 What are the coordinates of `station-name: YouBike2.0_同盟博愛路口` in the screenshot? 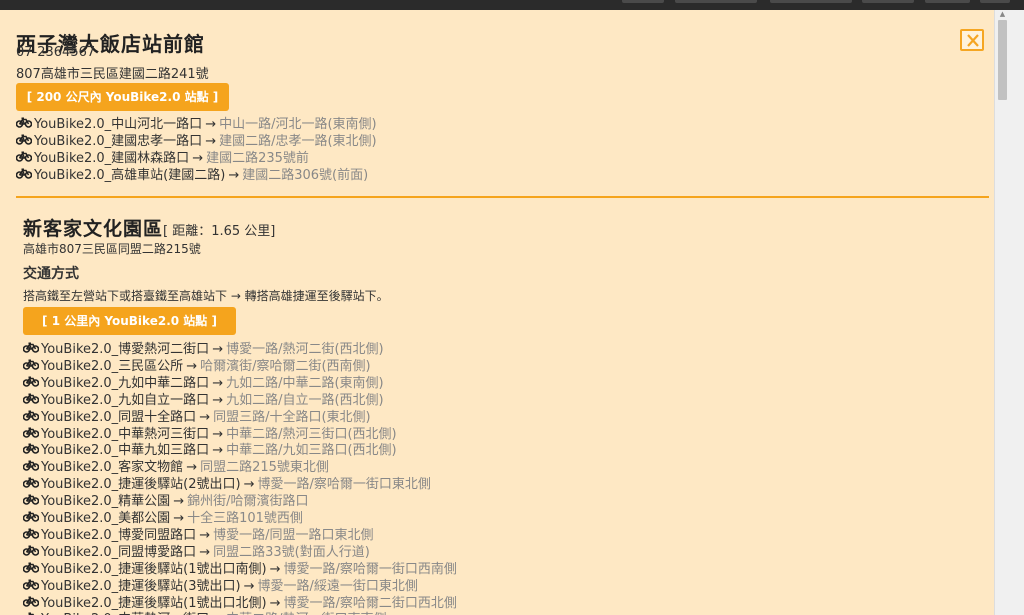 It's located at (119, 552).